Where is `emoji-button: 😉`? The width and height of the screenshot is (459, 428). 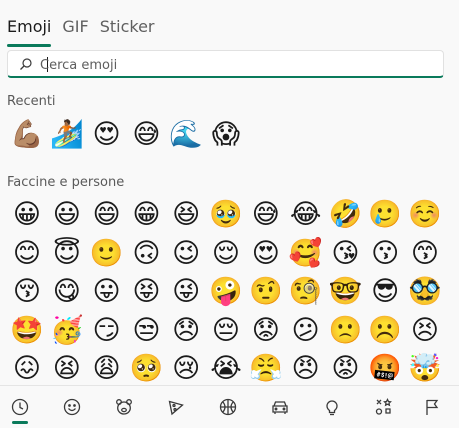 emoji-button: 😉 is located at coordinates (186, 254).